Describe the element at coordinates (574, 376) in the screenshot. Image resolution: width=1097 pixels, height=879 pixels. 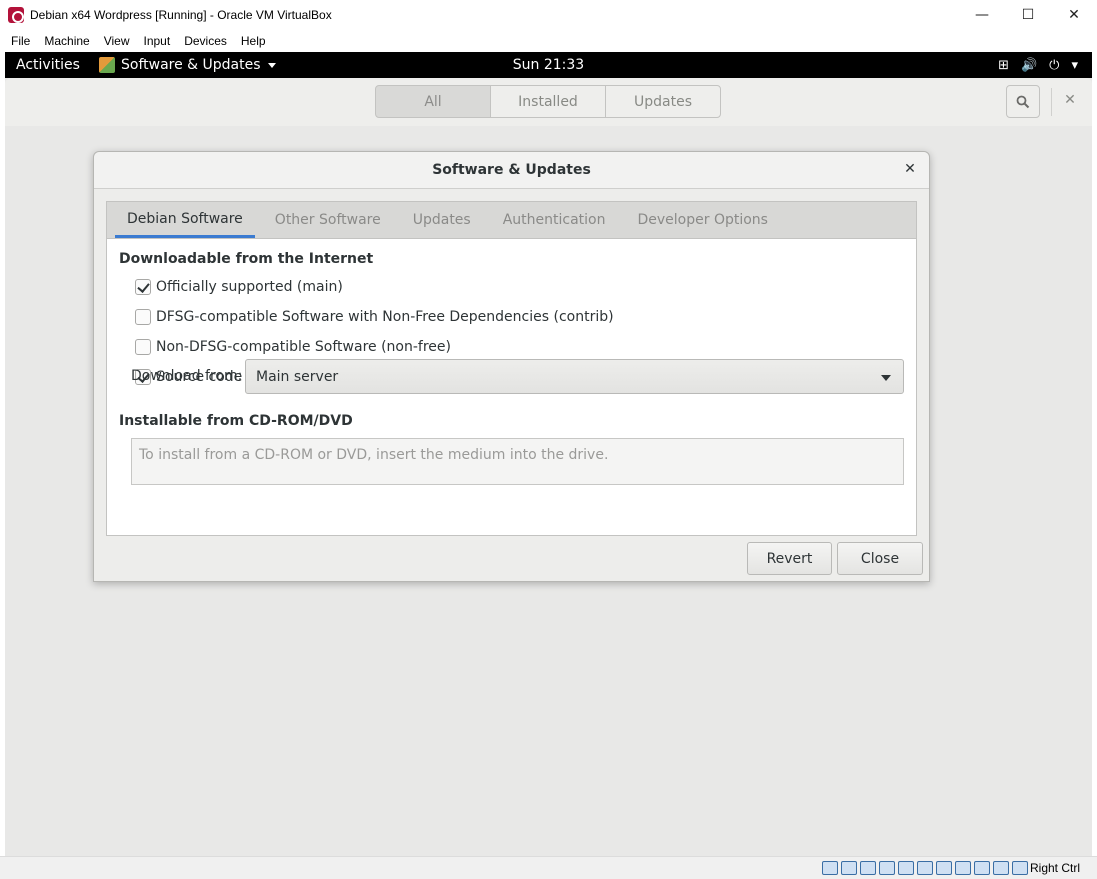
I see `download-from-combo: Main server` at that location.